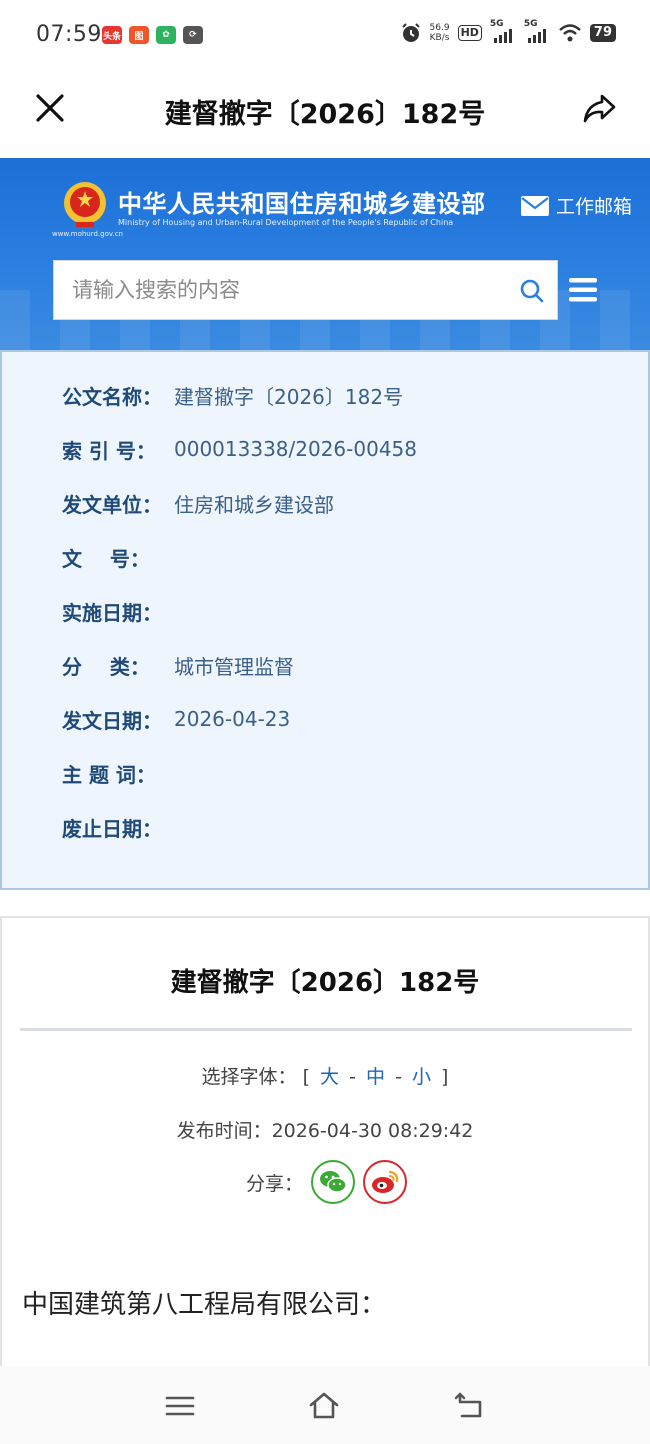 The width and height of the screenshot is (650, 1444). What do you see at coordinates (69, 34) in the screenshot?
I see `status-time: 07:59` at bounding box center [69, 34].